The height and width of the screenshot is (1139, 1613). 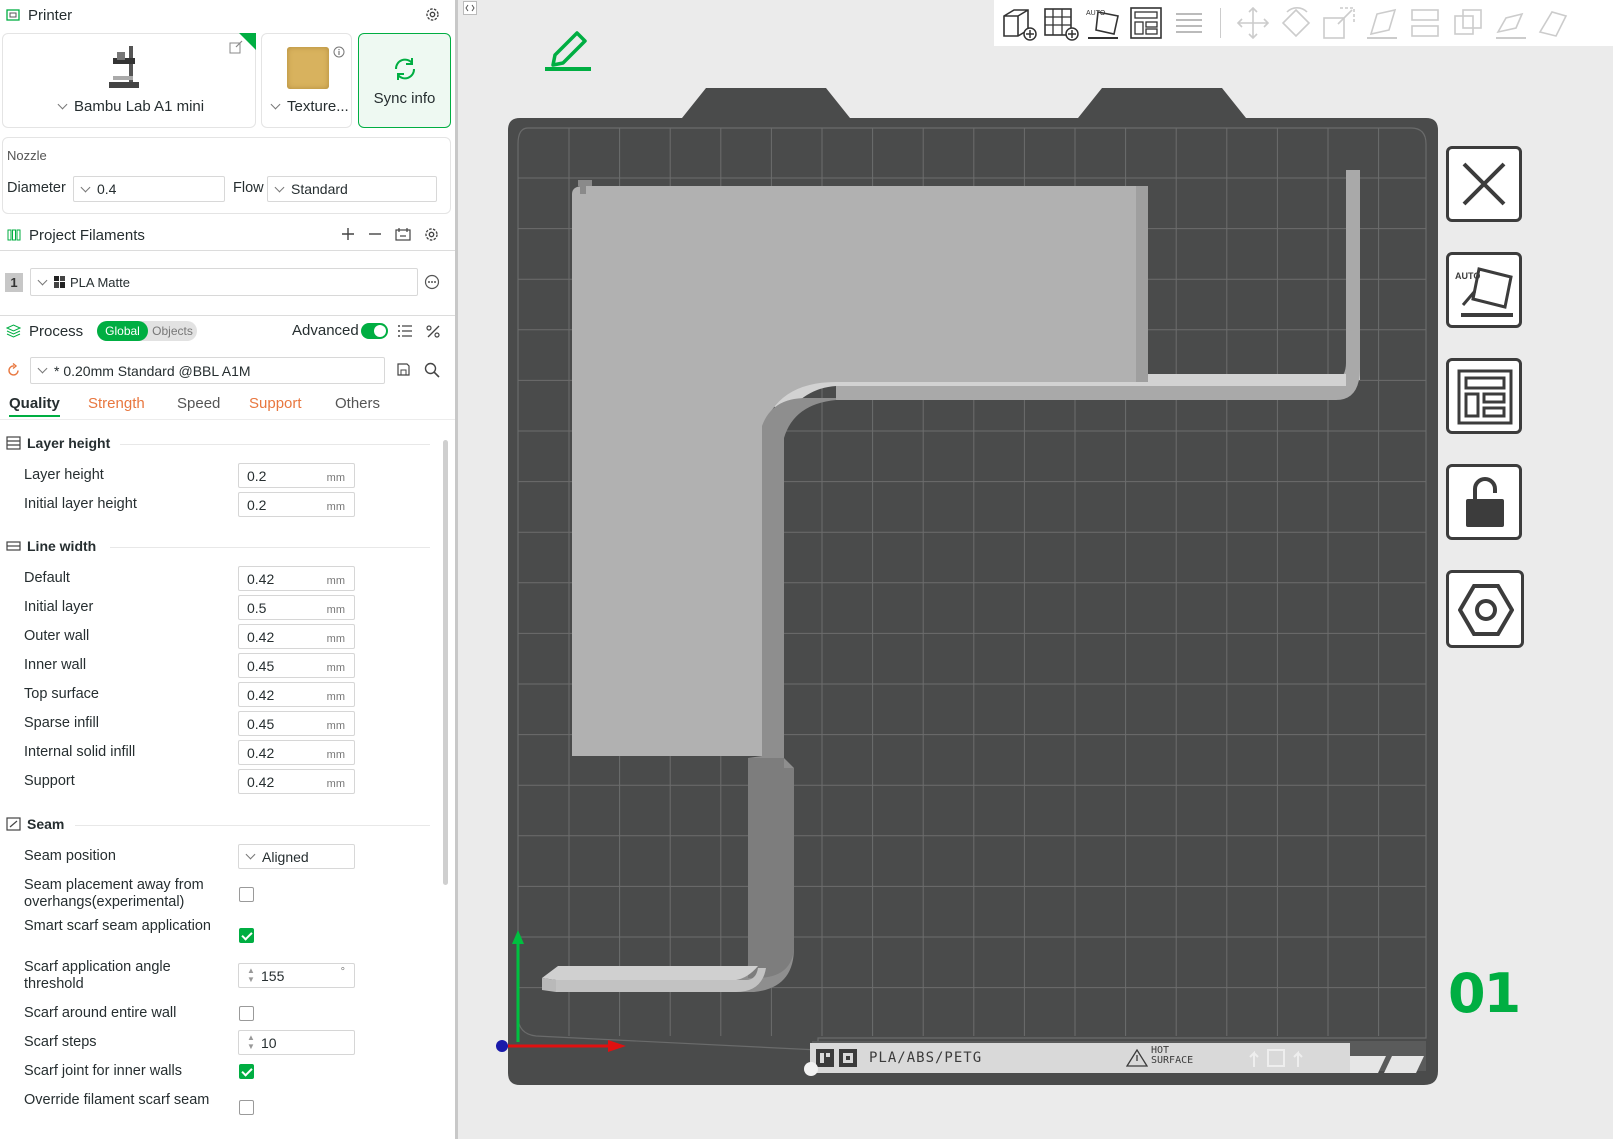 I want to click on plate-info-icon, so click(x=339, y=52).